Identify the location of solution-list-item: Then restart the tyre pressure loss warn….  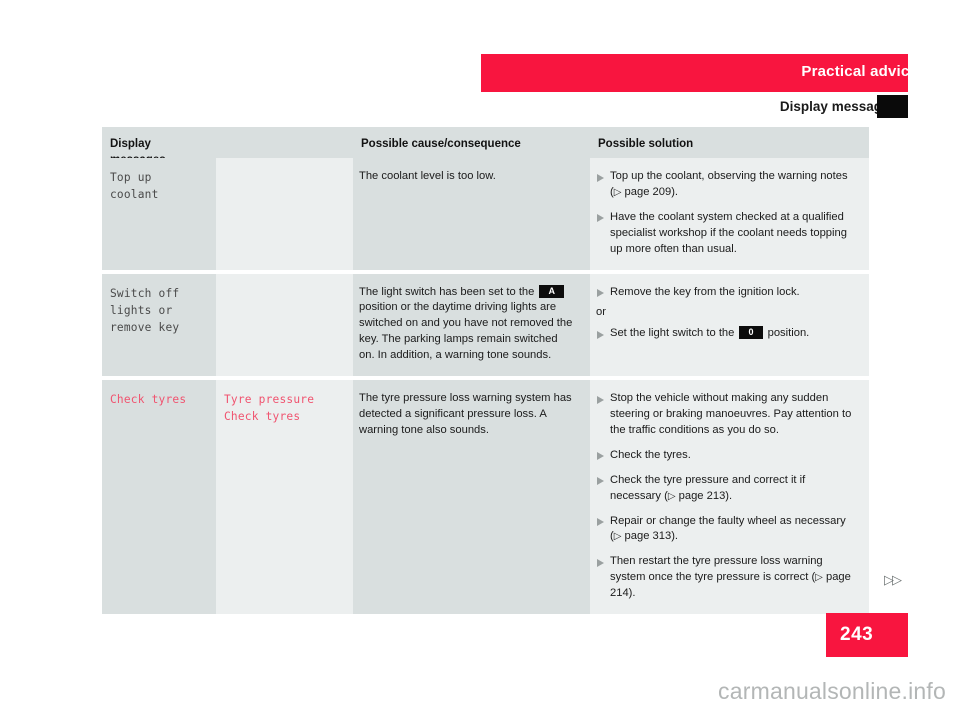
(727, 578).